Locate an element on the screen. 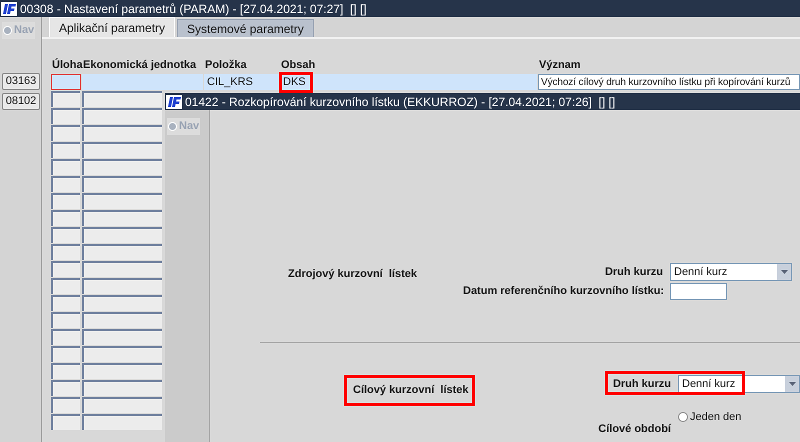 The height and width of the screenshot is (442, 800). window-title: 01422 - Rozkopírování kurzovního lístku (EKKURROZ) - [27.04.2021; 07:26] [] [] is located at coordinates (400, 102).